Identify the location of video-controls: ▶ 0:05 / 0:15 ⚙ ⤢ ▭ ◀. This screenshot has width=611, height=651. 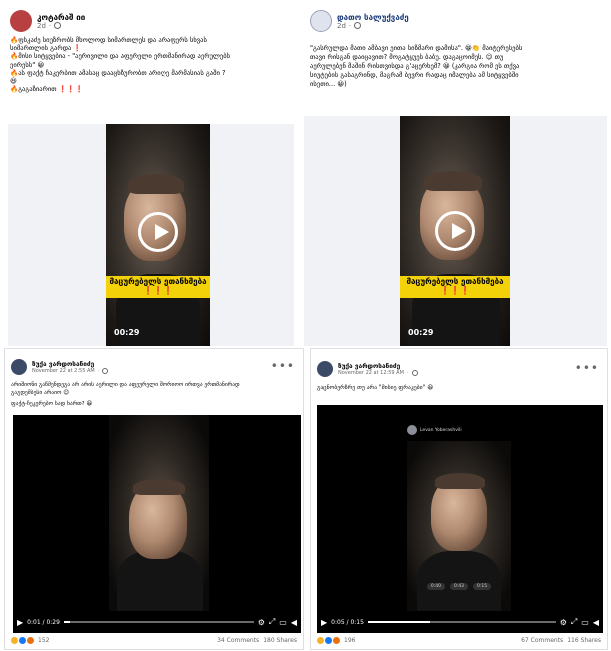
(460, 622).